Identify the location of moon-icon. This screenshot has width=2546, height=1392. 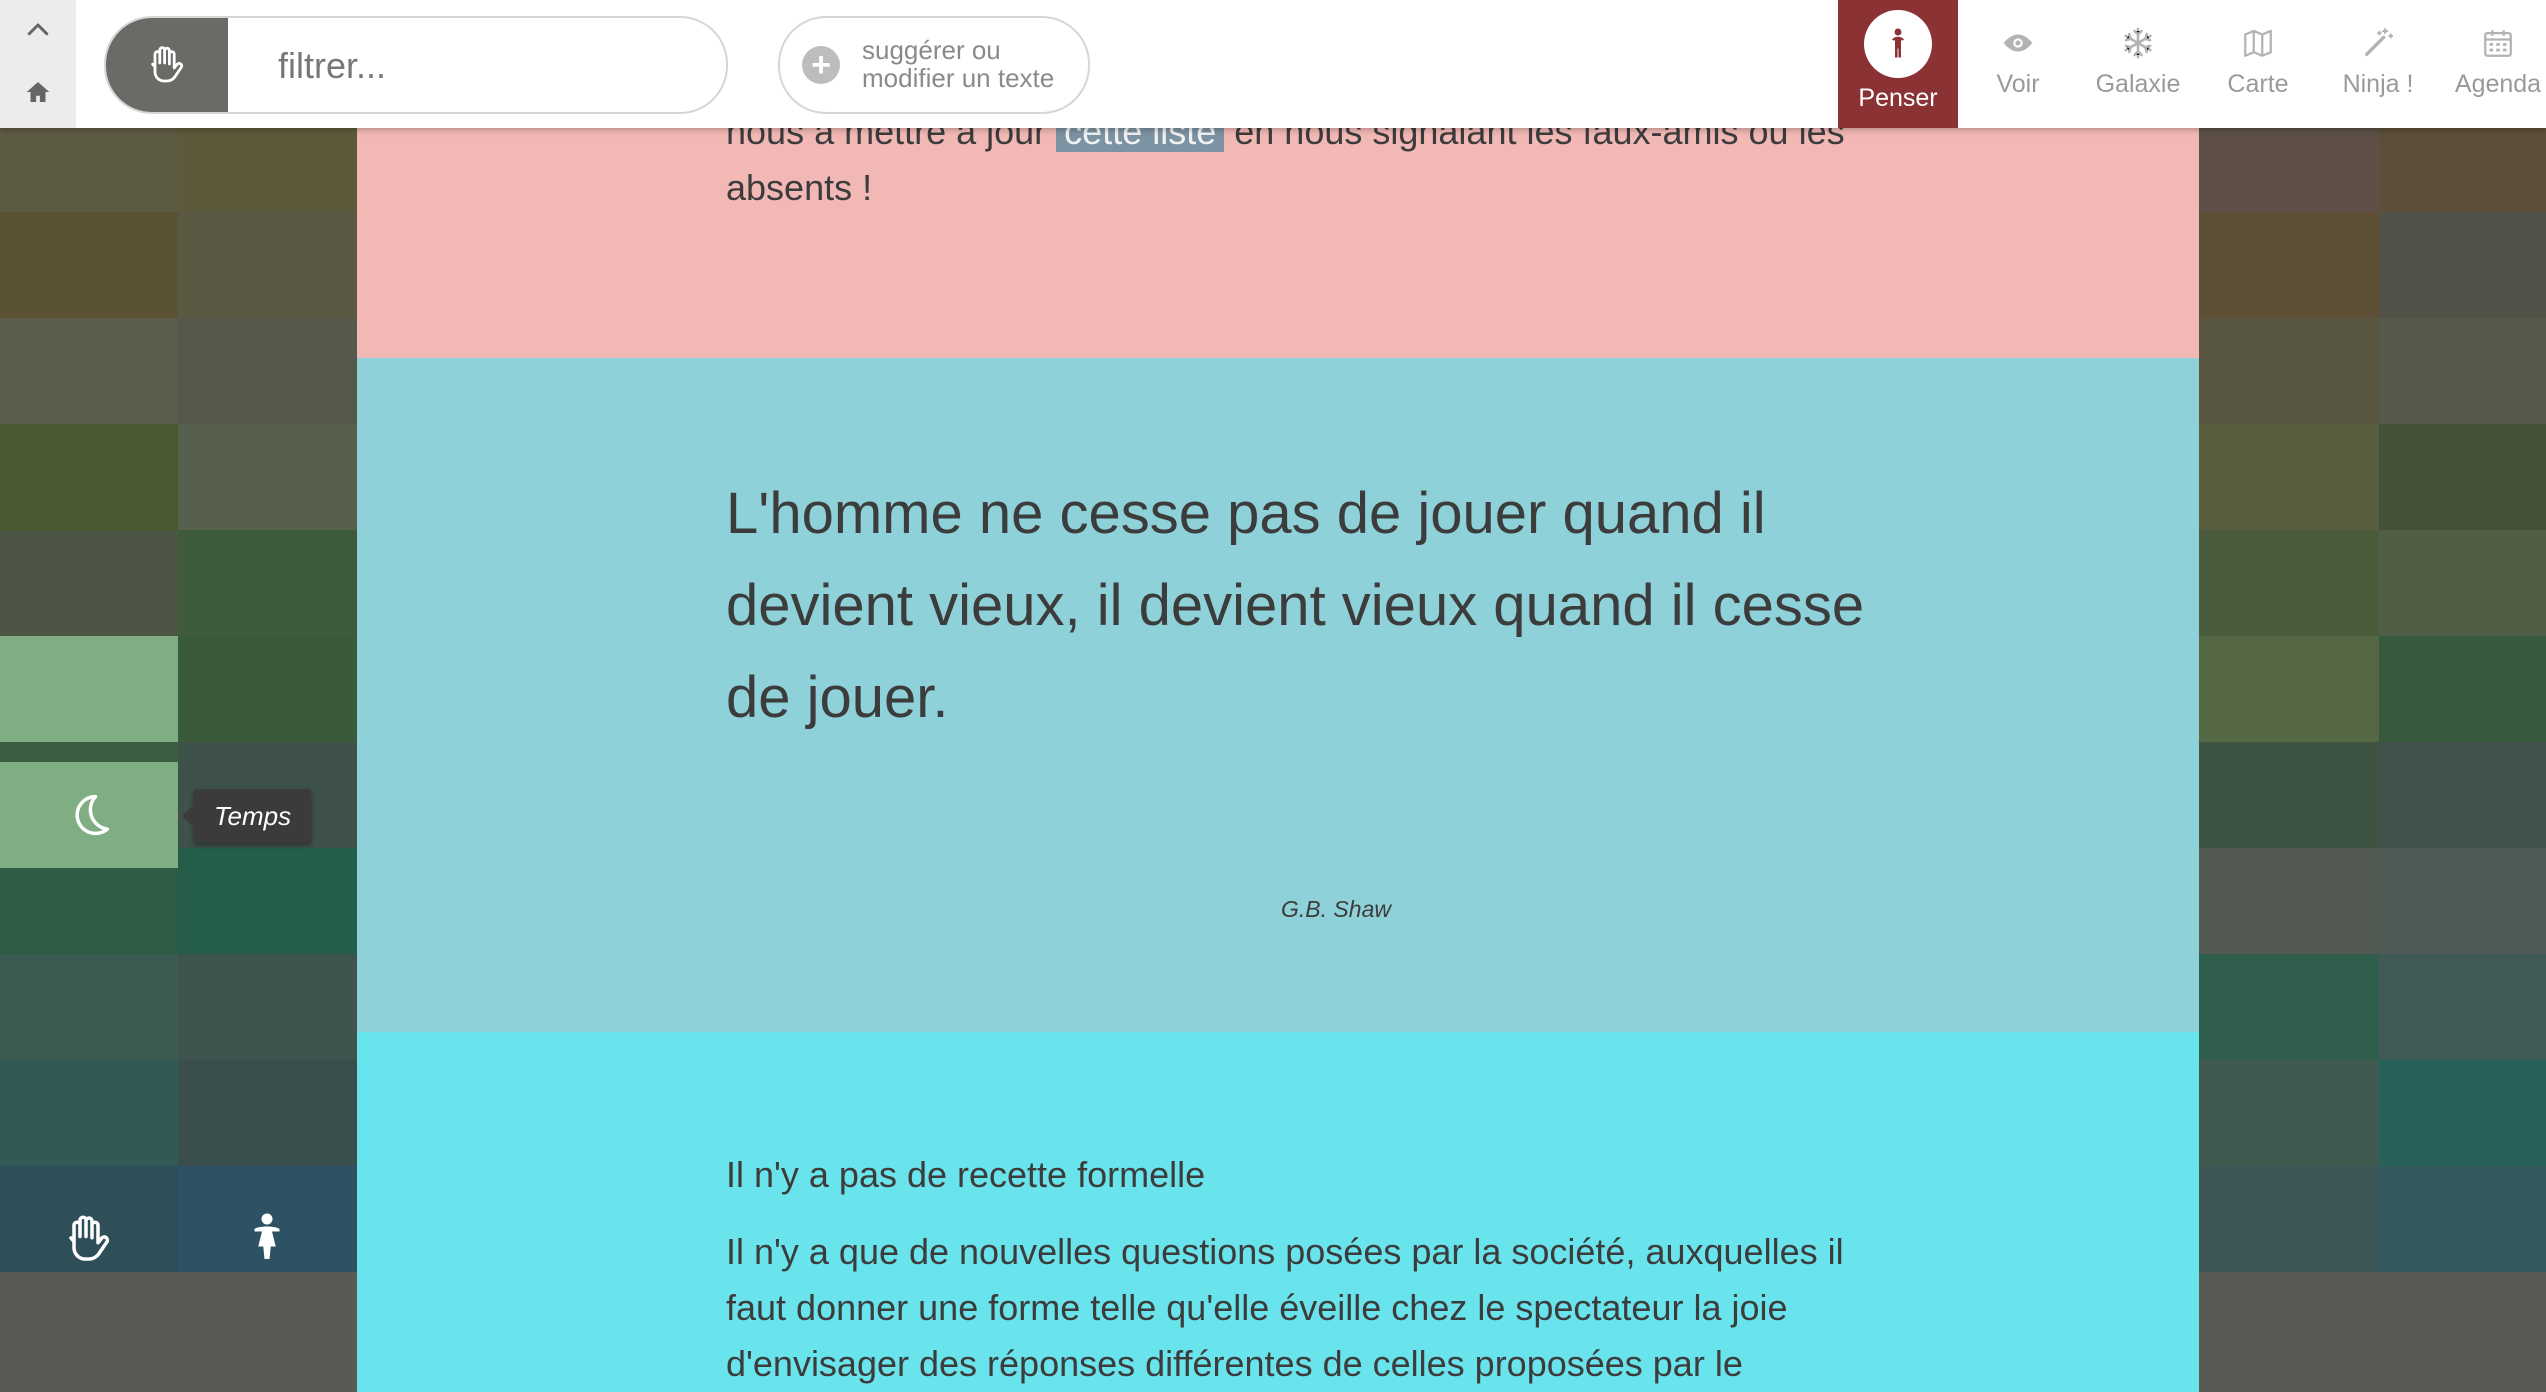
(92, 815).